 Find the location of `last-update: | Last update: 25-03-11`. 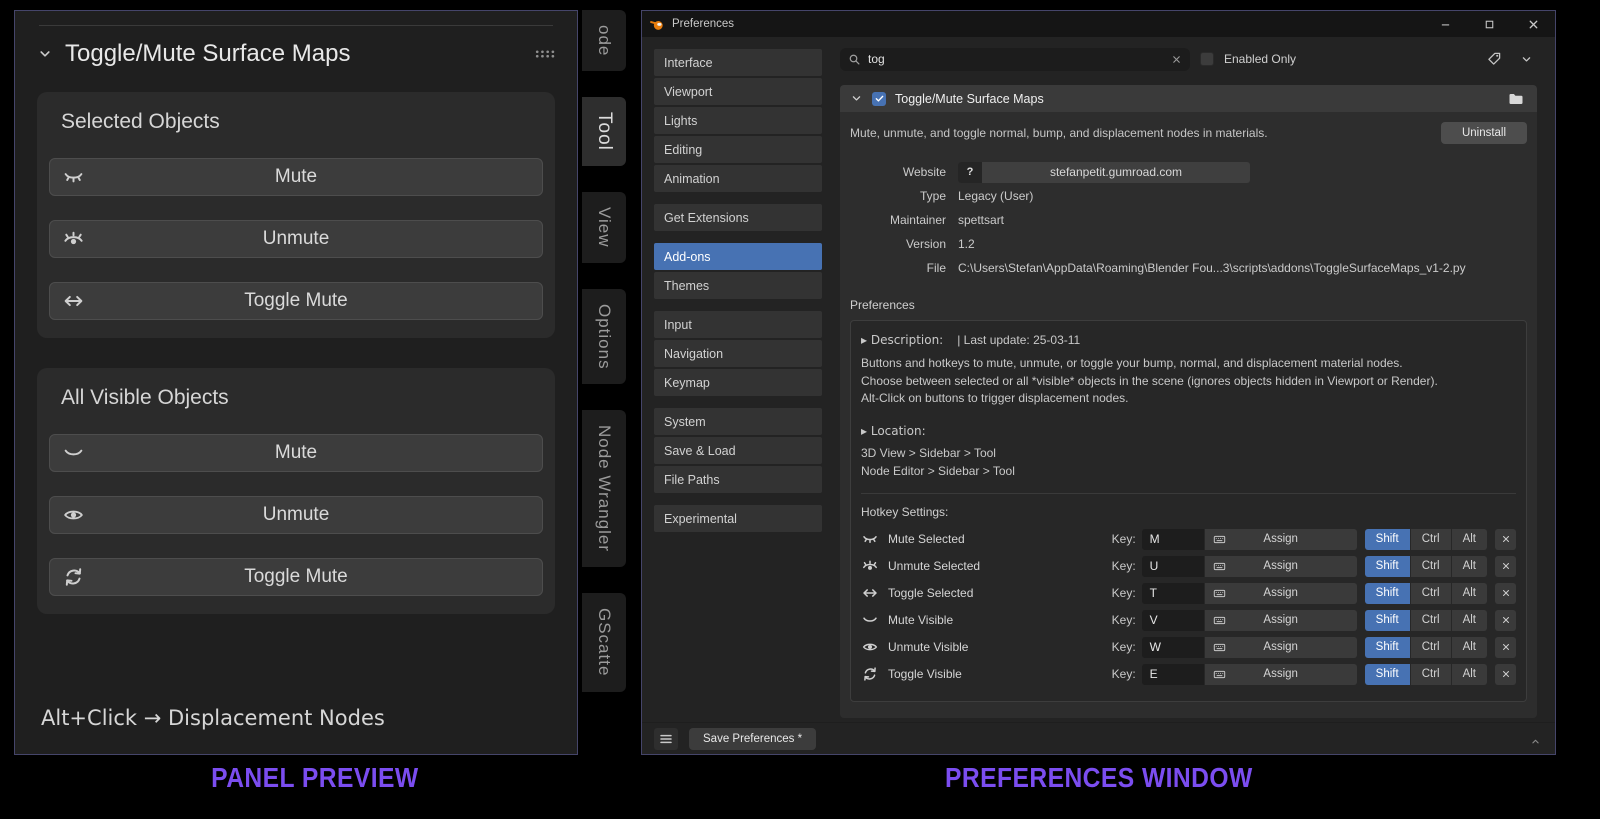

last-update: | Last update: 25-03-11 is located at coordinates (1019, 340).